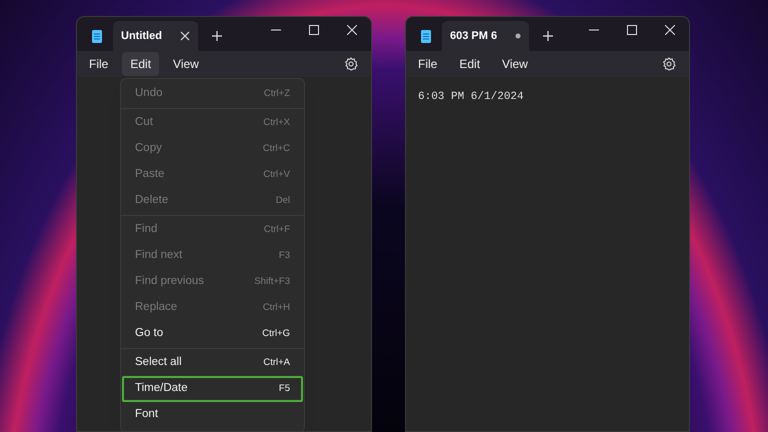 The width and height of the screenshot is (768, 432). Describe the element at coordinates (158, 362) in the screenshot. I see `option-label: Select all` at that location.